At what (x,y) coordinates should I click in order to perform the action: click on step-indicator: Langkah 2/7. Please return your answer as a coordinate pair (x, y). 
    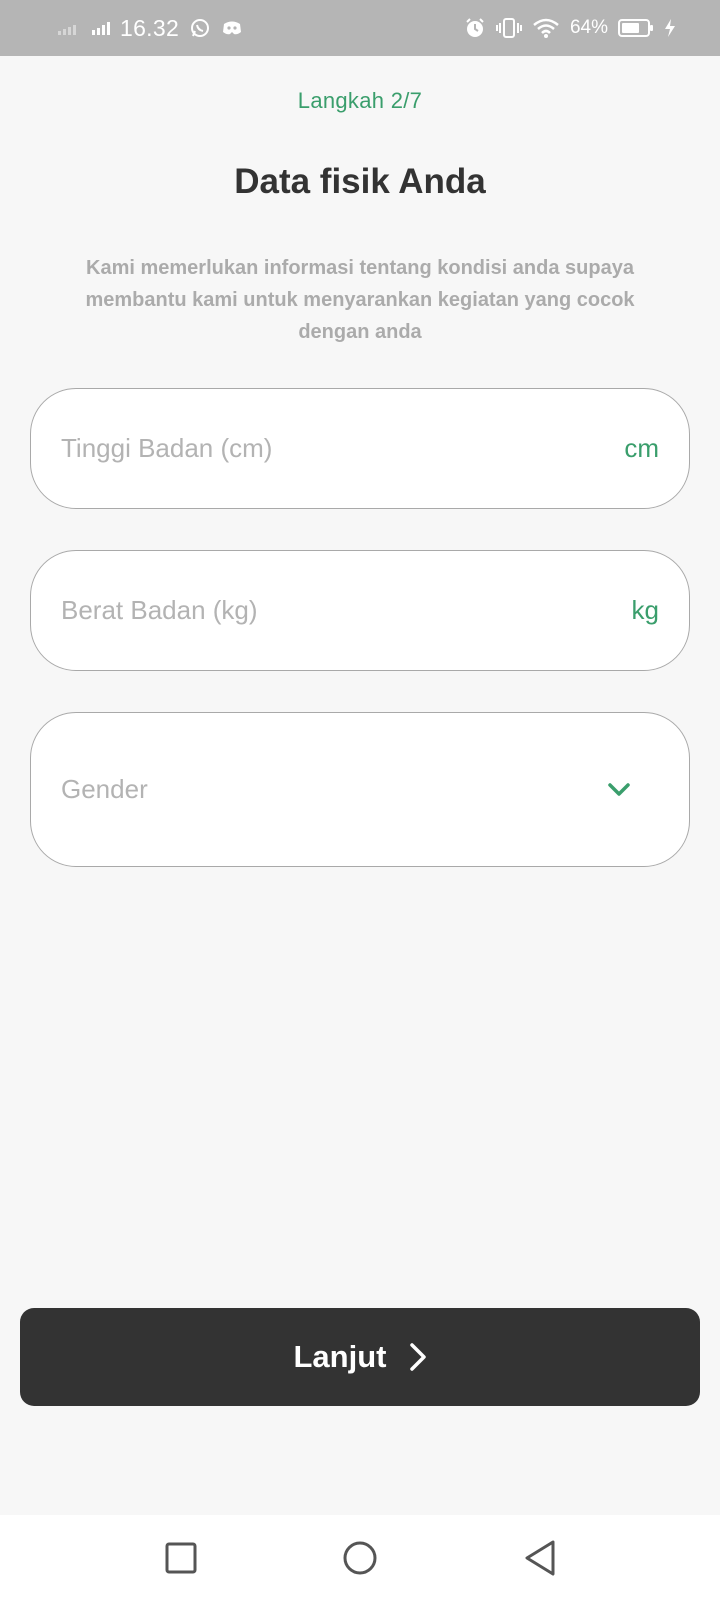
    Looking at the image, I should click on (360, 100).